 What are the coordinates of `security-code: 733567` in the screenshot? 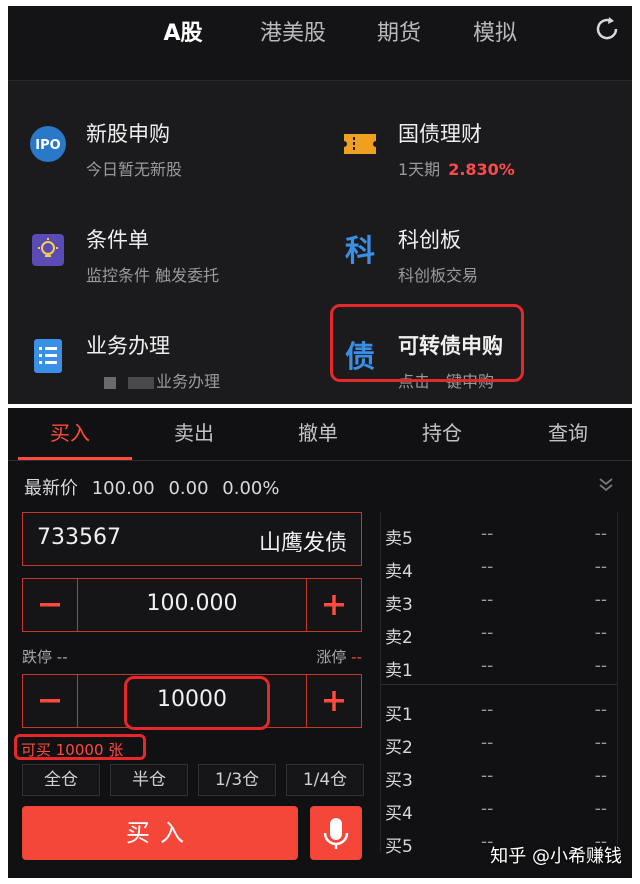 It's located at (79, 537).